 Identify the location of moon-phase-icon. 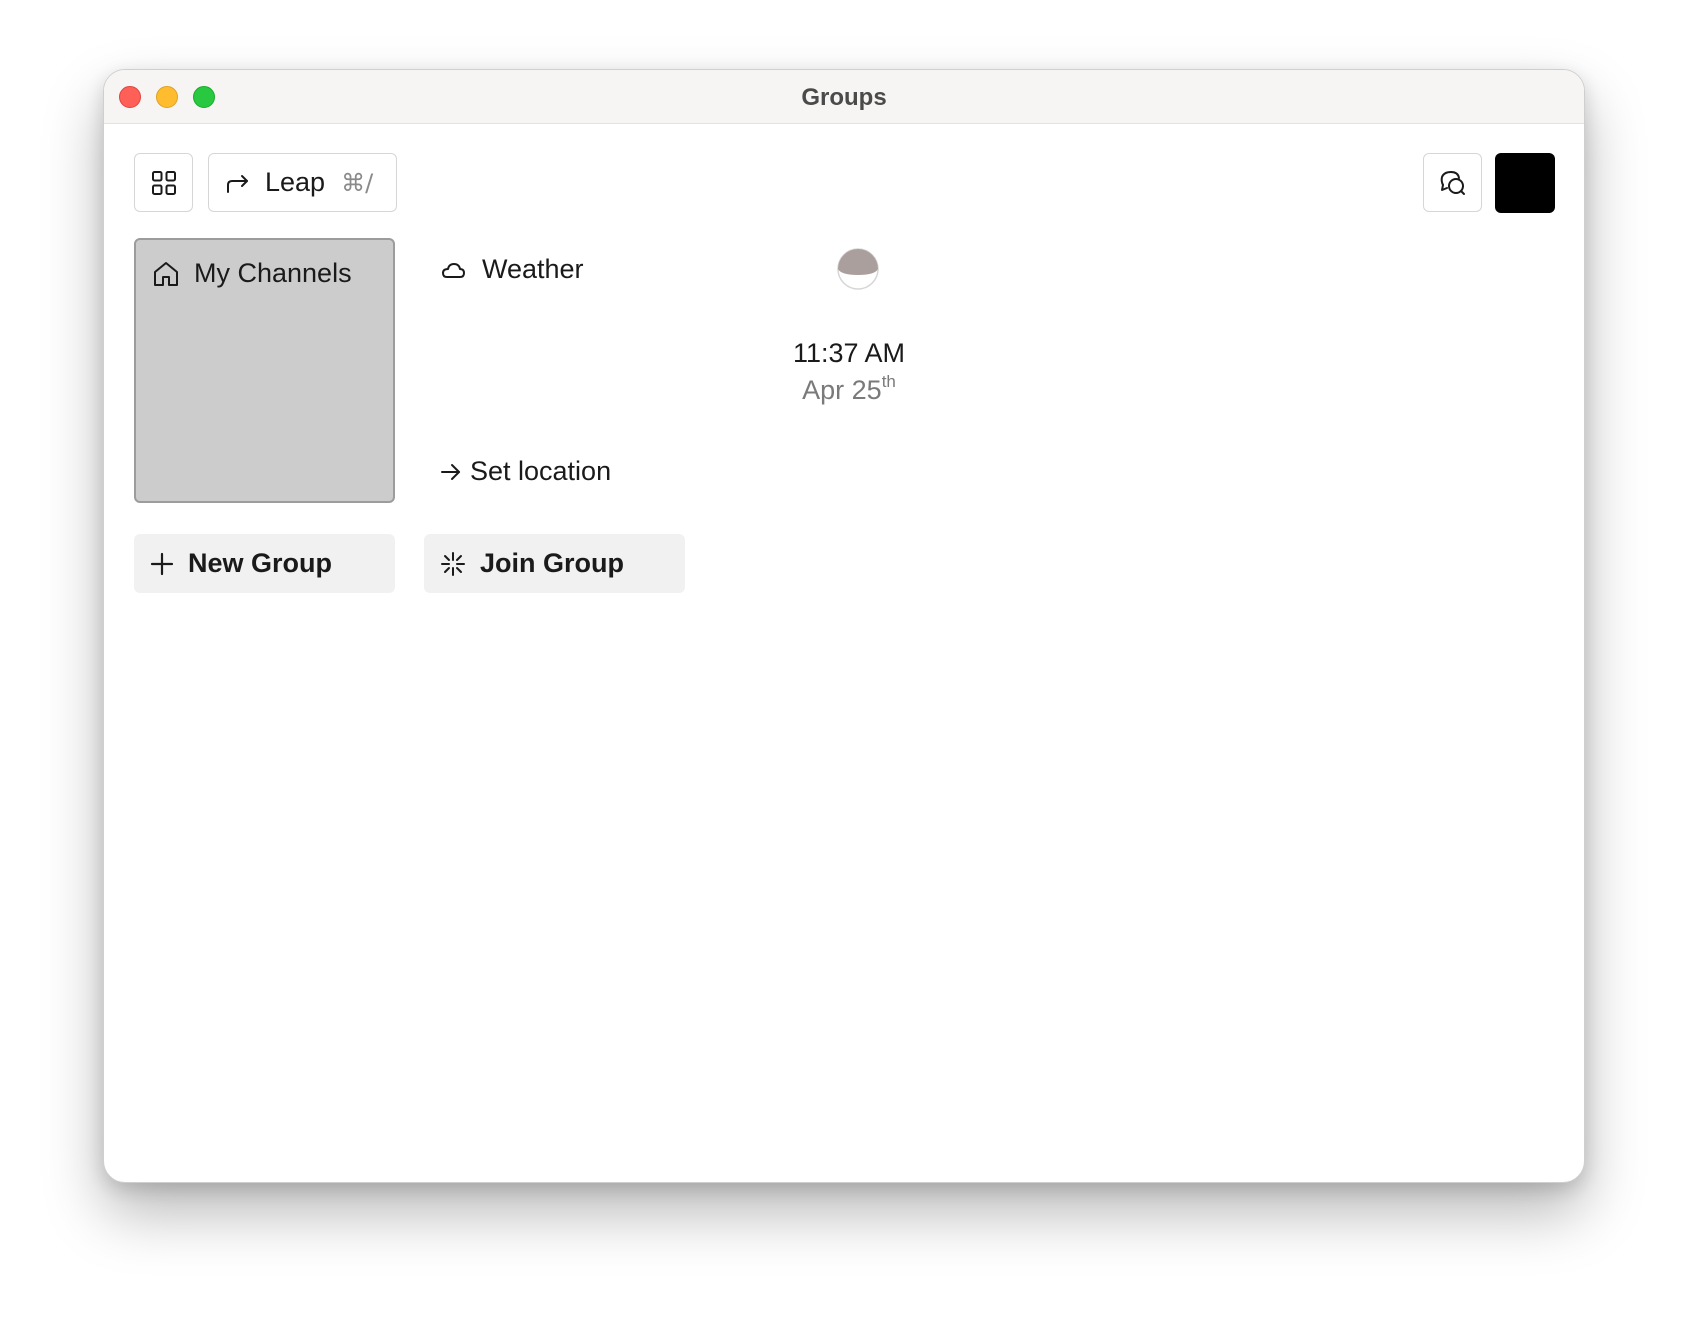
(858, 269).